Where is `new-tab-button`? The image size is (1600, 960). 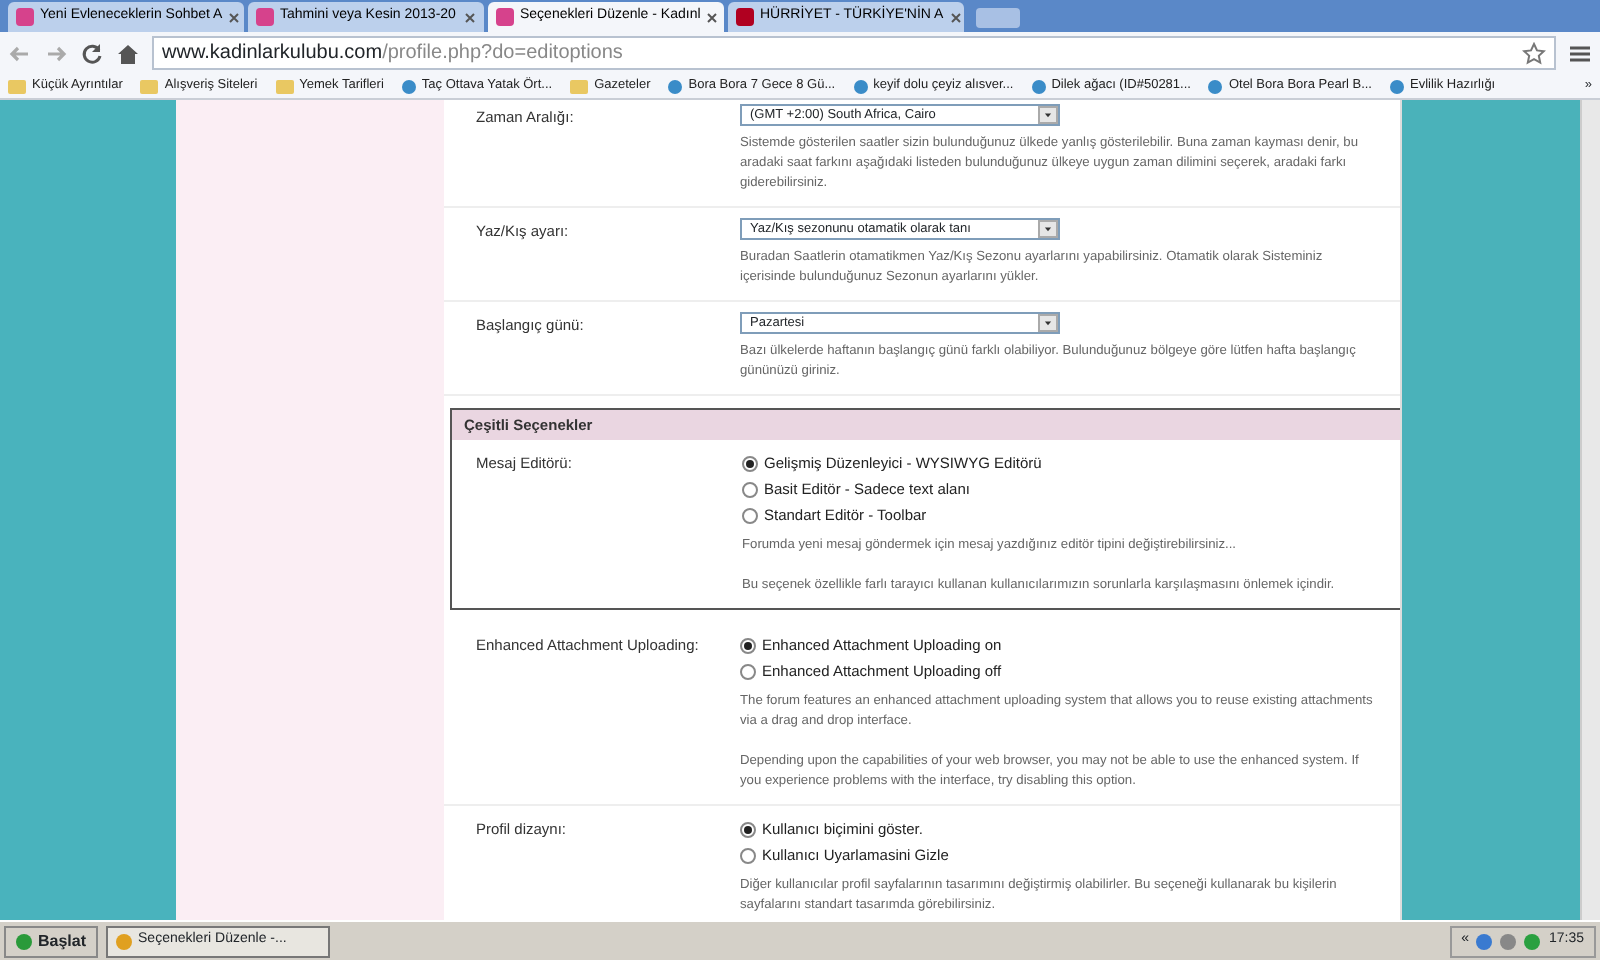
new-tab-button is located at coordinates (998, 17).